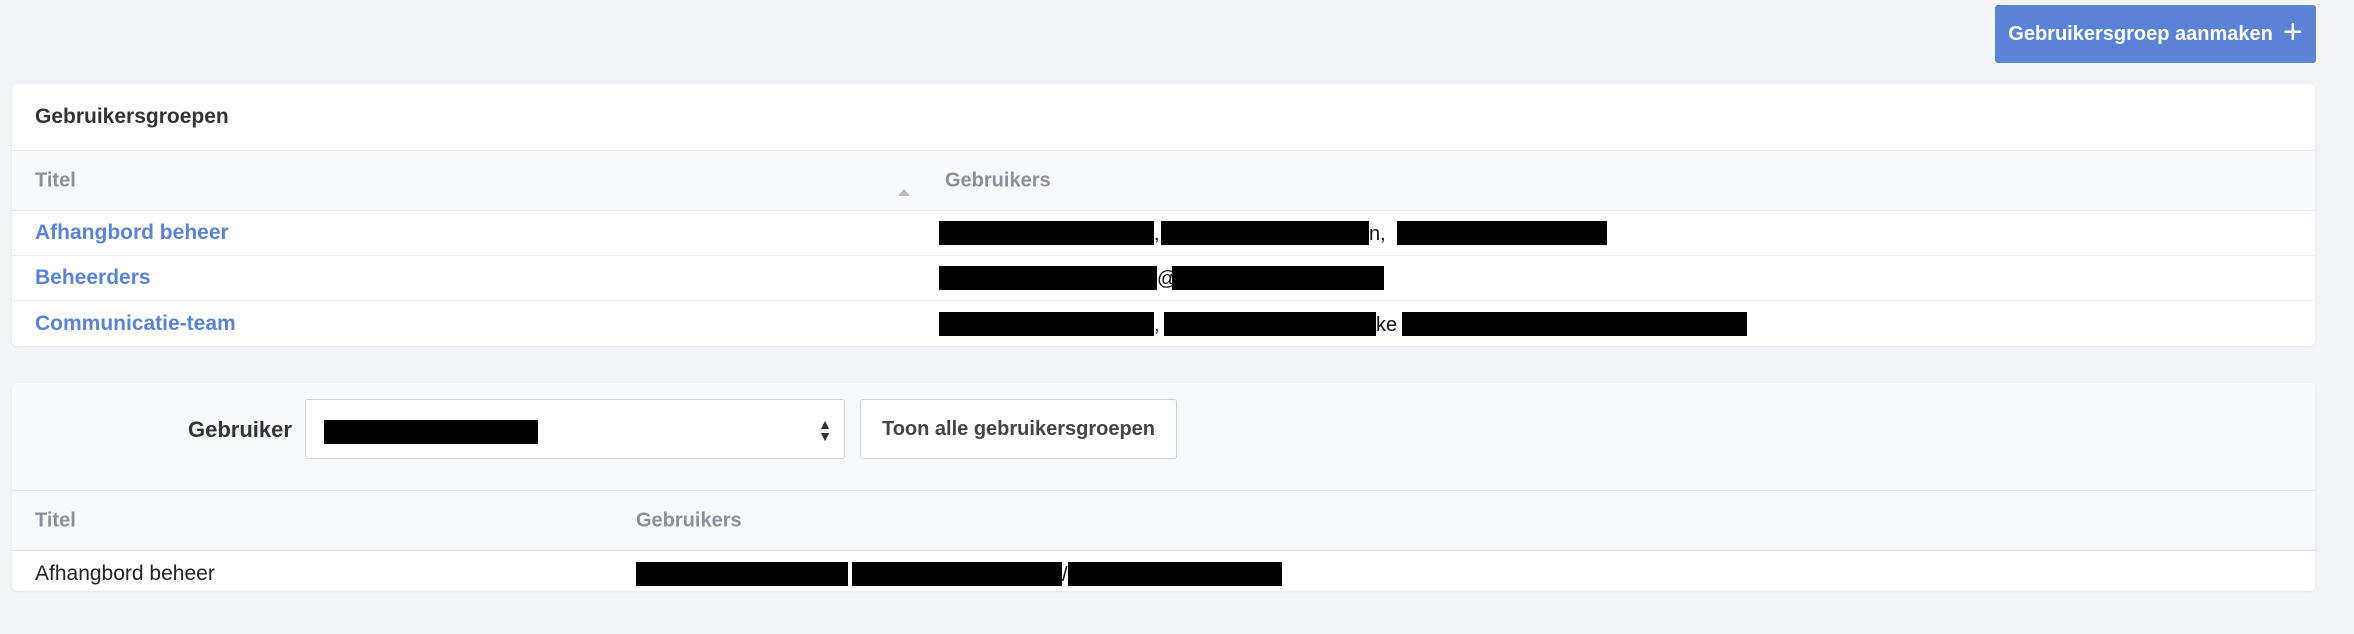 Image resolution: width=2354 pixels, height=634 pixels. What do you see at coordinates (575, 429) in the screenshot?
I see `user-select: ▲ ▼` at bounding box center [575, 429].